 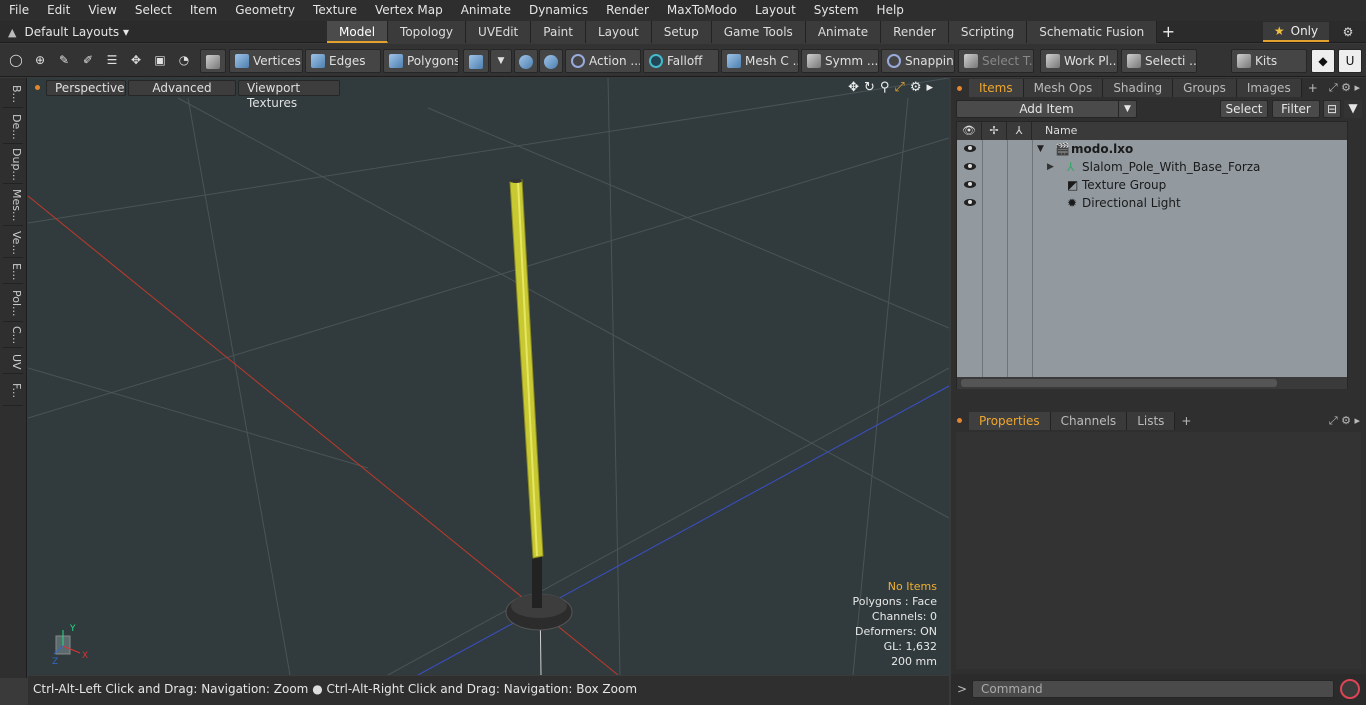 What do you see at coordinates (843, 32) in the screenshot?
I see `tab-animate: Animate` at bounding box center [843, 32].